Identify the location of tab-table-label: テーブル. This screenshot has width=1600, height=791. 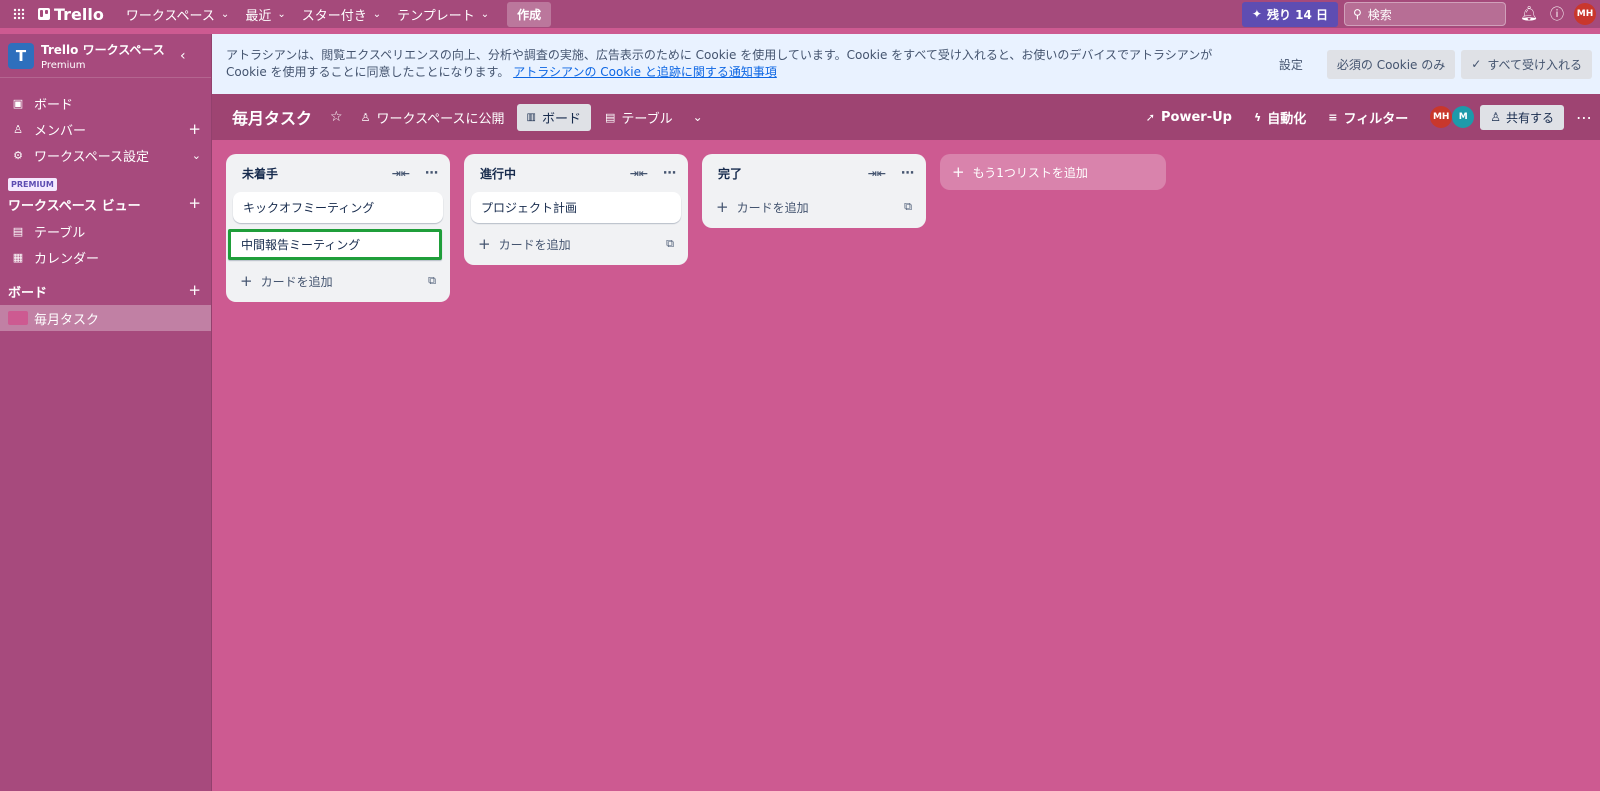
(647, 119).